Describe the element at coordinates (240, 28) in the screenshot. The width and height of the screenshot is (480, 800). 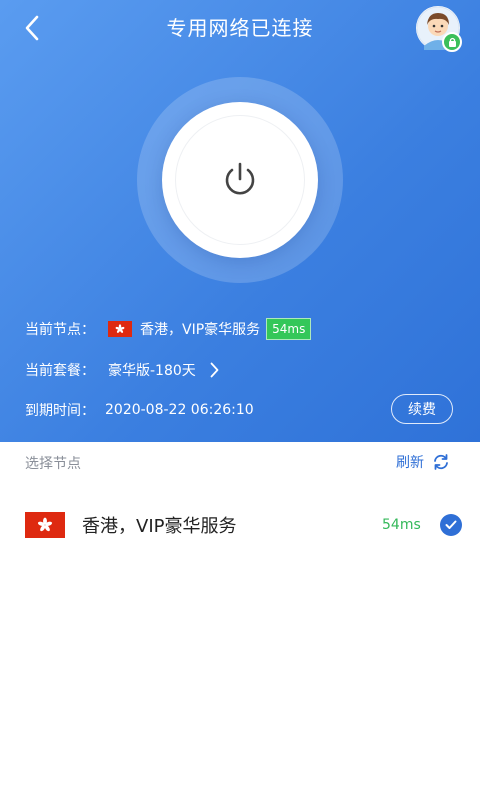
I see `page-title: 专用网络已连接` at that location.